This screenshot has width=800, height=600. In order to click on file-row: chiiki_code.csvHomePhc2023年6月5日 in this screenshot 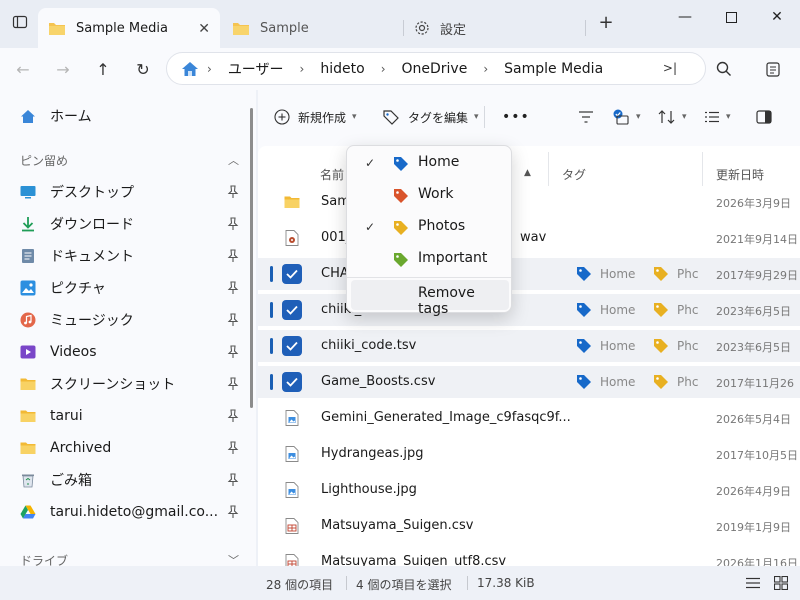, I will do `click(529, 310)`.